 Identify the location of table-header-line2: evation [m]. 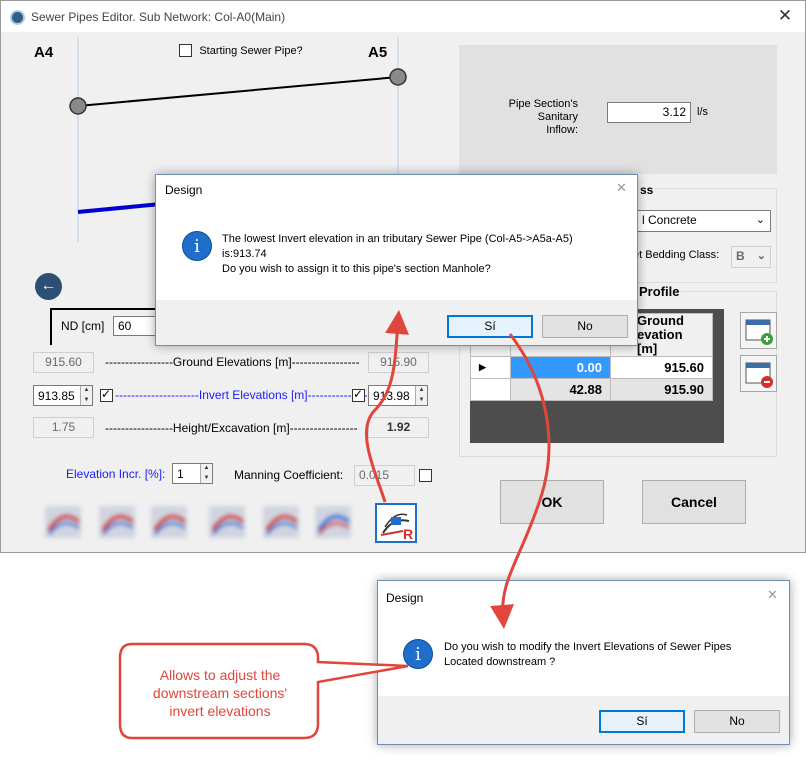
(660, 341).